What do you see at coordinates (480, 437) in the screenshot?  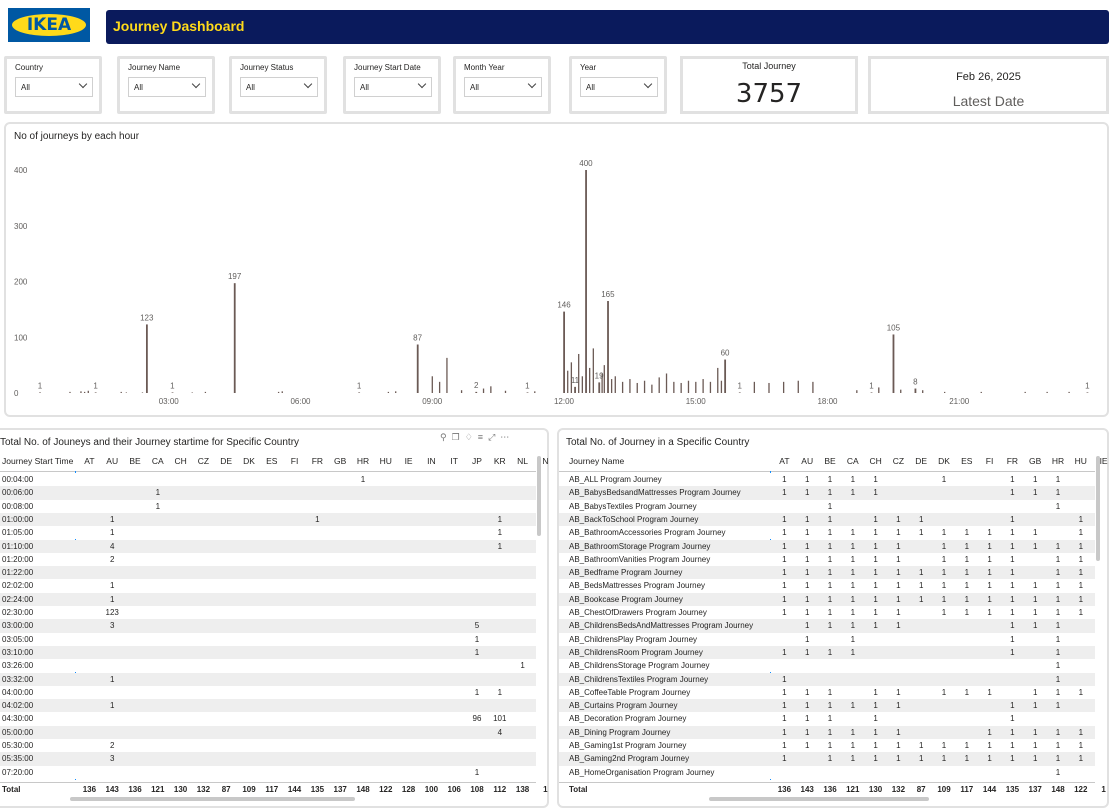 I see `filter-icon: ≡` at bounding box center [480, 437].